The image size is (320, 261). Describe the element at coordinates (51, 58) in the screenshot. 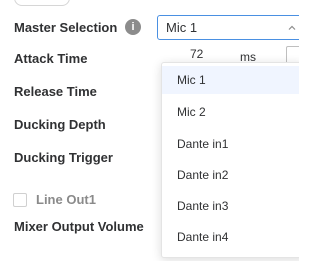

I see `attack-time-label: Attack Time` at that location.